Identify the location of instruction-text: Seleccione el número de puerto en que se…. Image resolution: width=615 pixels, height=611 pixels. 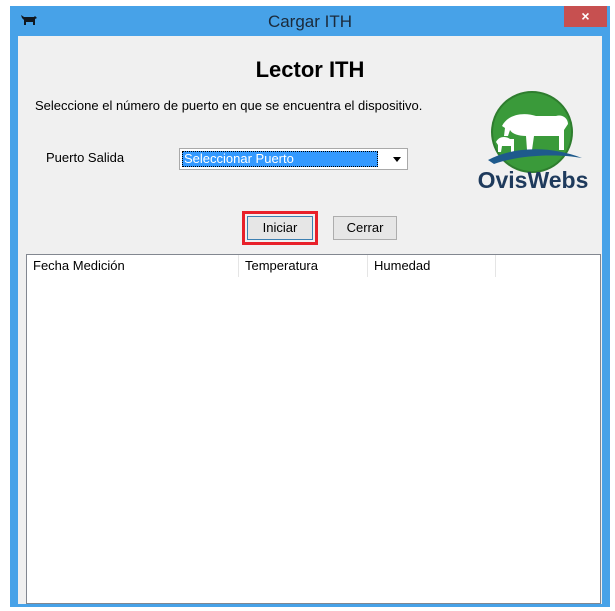
(229, 105).